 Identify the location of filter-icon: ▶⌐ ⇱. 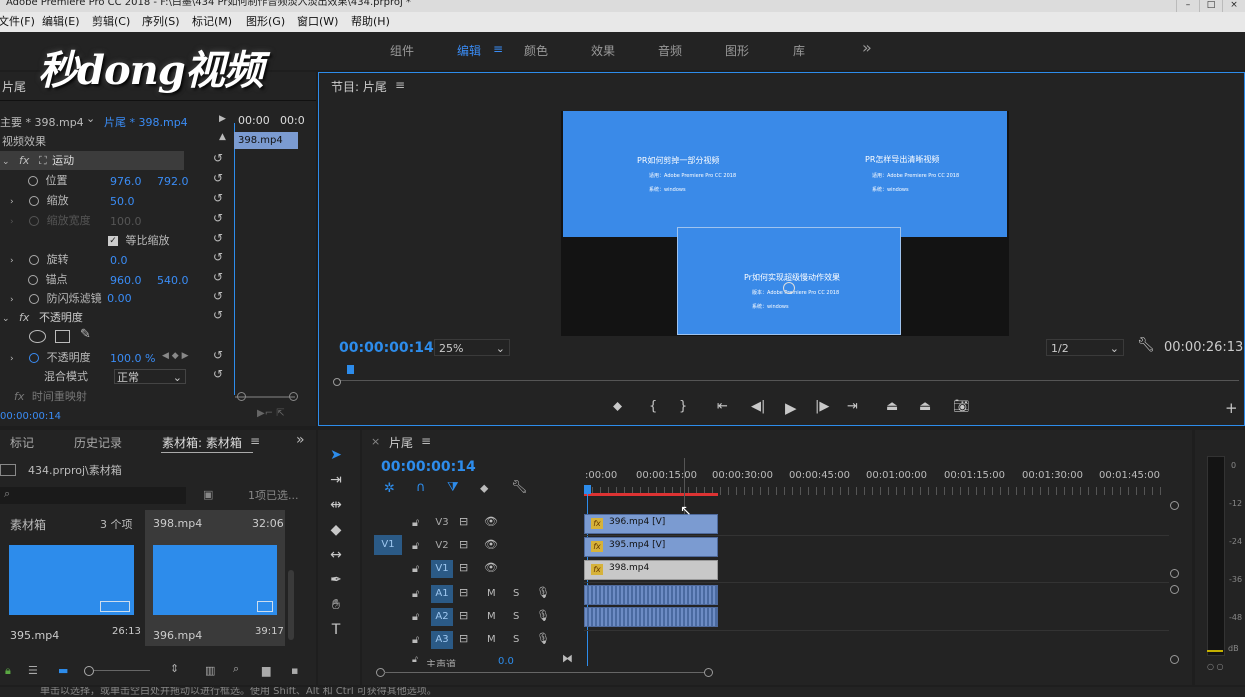
(271, 413).